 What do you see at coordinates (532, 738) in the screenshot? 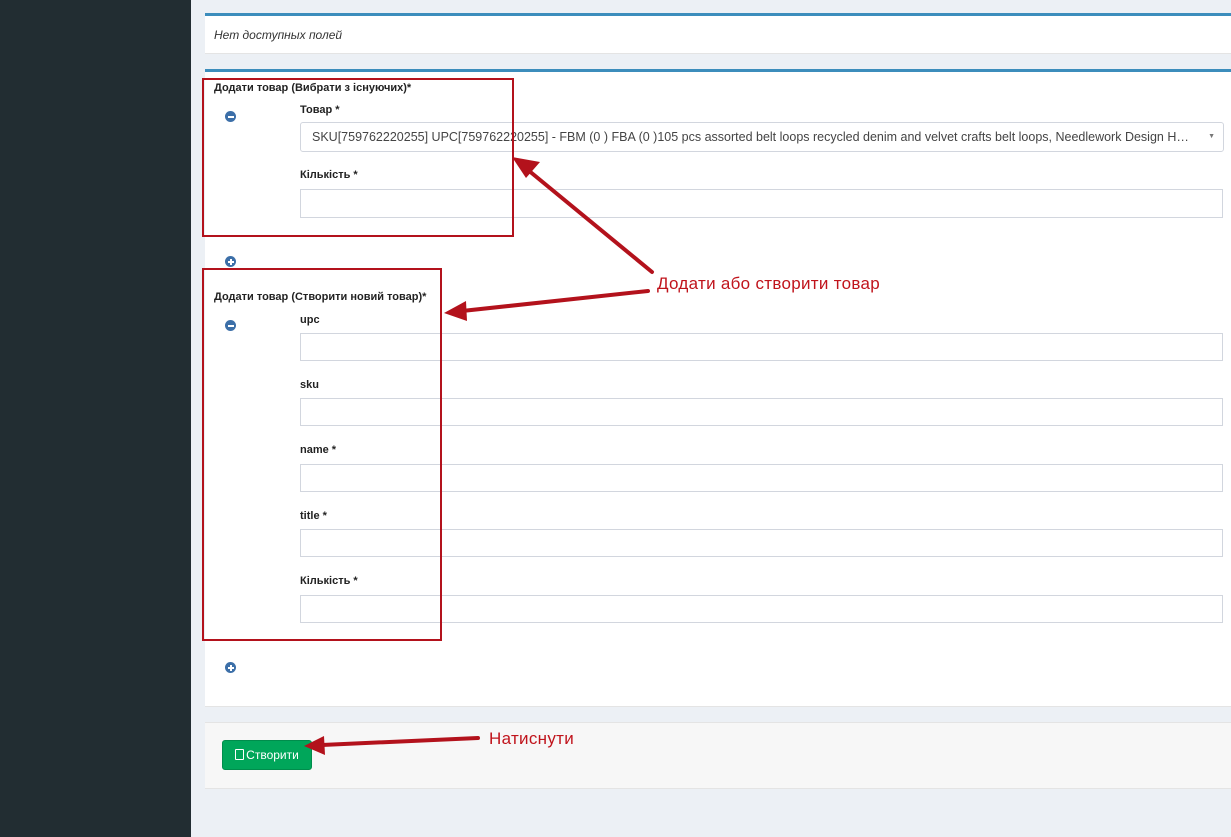
I see `annotation-press: Натиснути` at bounding box center [532, 738].